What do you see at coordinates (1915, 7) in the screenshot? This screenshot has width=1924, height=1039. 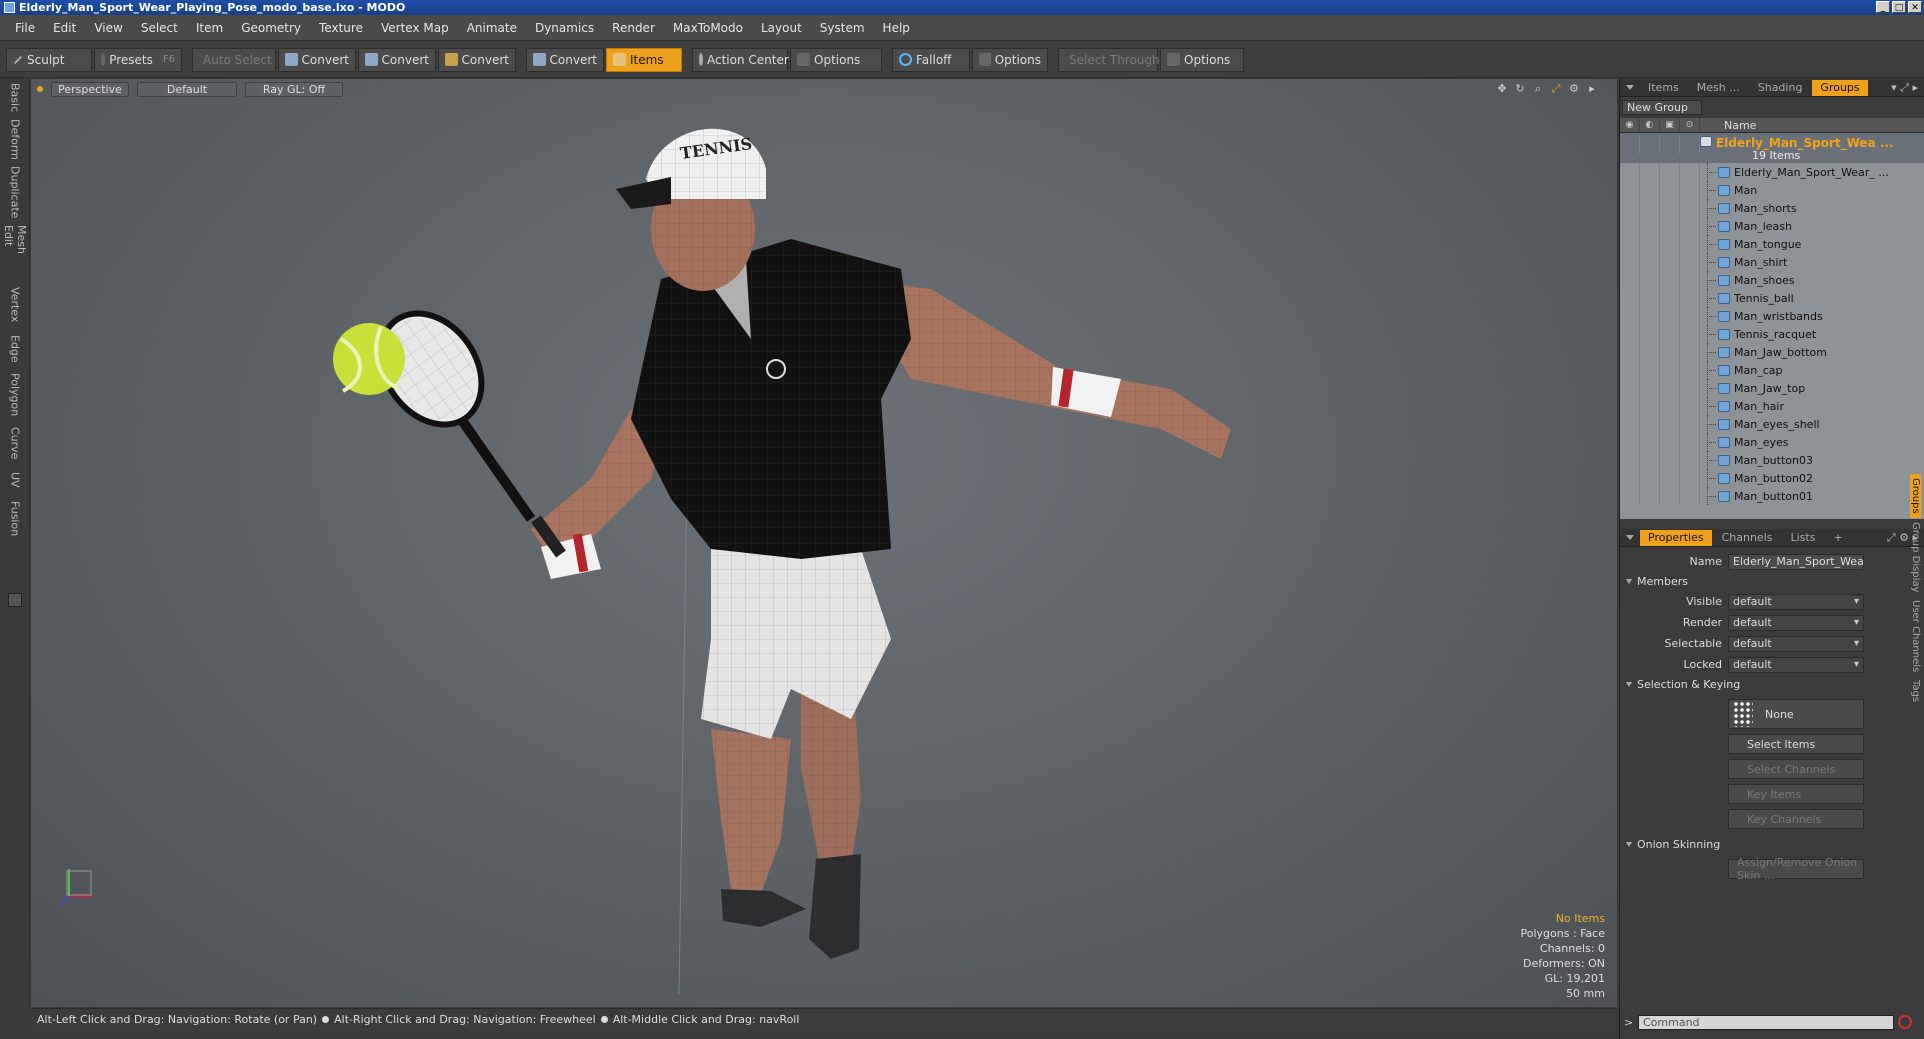 I see `close-button: ✕` at bounding box center [1915, 7].